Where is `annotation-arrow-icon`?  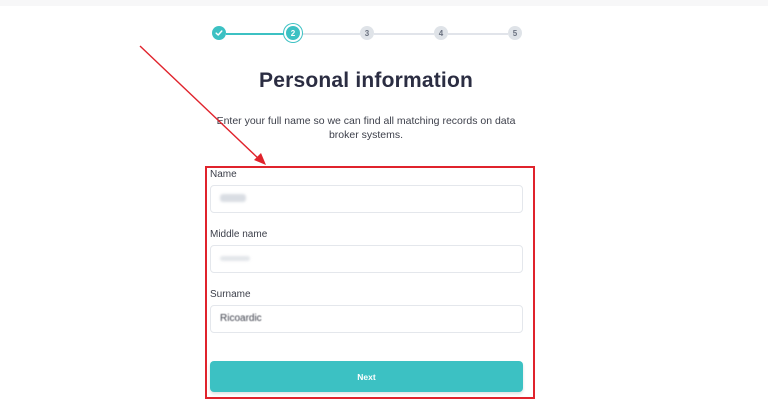 annotation-arrow-icon is located at coordinates (202, 105).